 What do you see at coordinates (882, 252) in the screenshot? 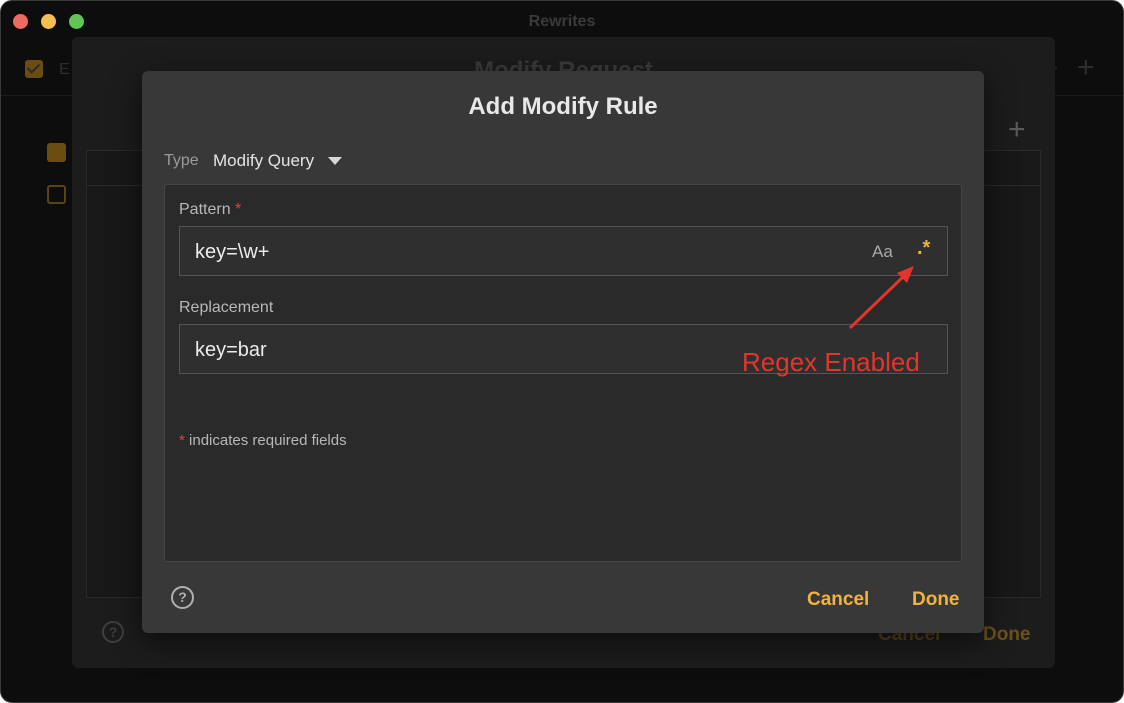
I see `case-sensitive-toggle: Aa` at bounding box center [882, 252].